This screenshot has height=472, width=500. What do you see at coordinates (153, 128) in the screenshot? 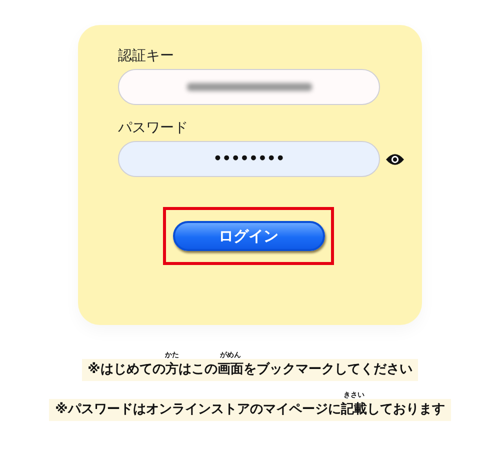
I see `field-label: パスワード` at bounding box center [153, 128].